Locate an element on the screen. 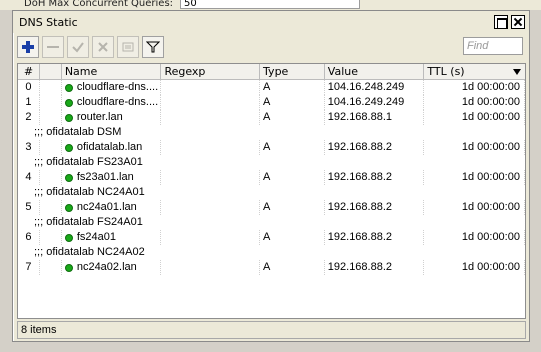  enable-button is located at coordinates (78, 47).